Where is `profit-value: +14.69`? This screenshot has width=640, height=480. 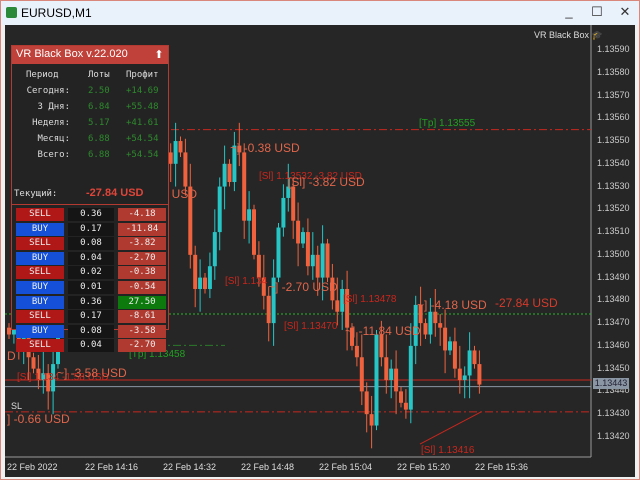
profit-value: +14.69 is located at coordinates (142, 91).